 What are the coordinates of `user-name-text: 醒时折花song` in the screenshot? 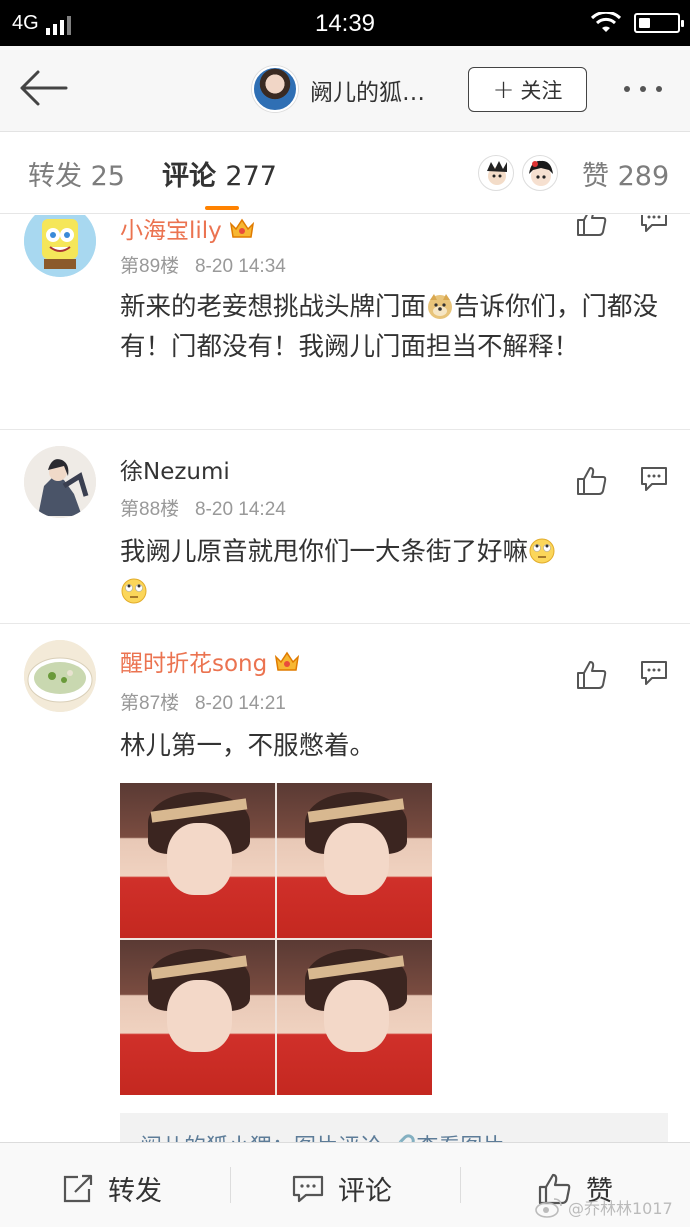 It's located at (194, 664).